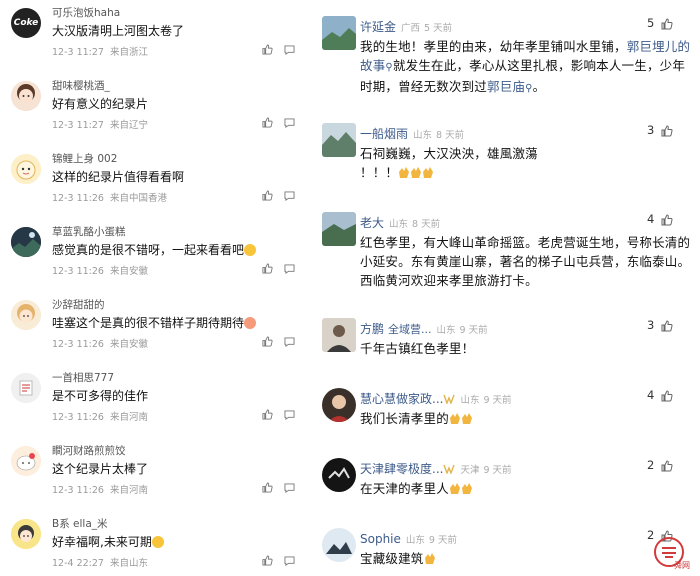 The image size is (700, 576). Describe the element at coordinates (128, 563) in the screenshot. I see `comment-location: 来自山东` at that location.